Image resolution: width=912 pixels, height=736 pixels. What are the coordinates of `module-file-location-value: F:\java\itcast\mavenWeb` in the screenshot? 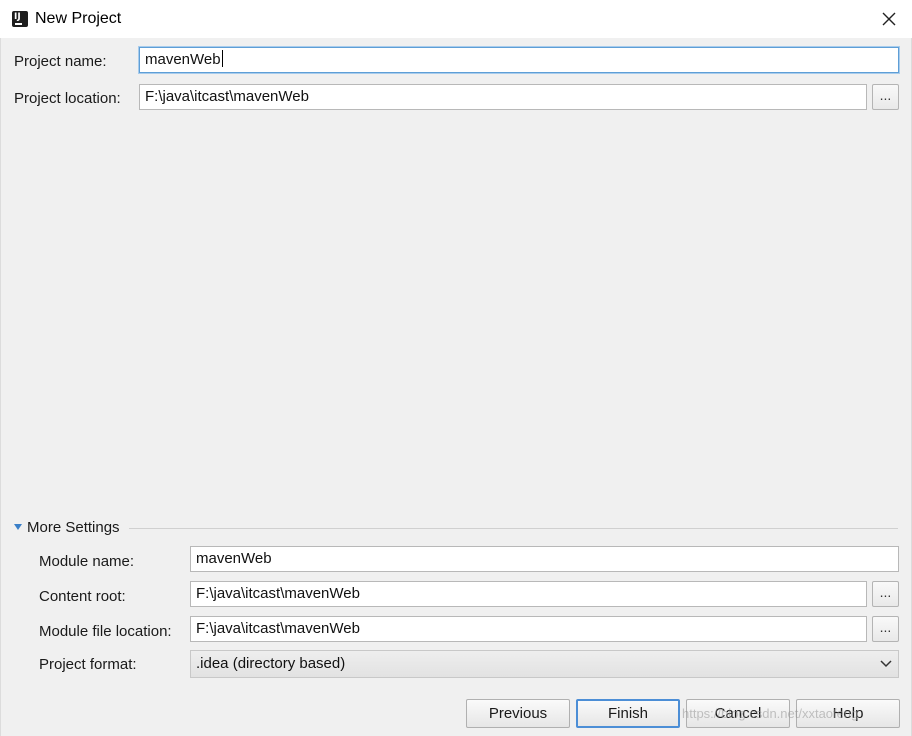 It's located at (278, 628).